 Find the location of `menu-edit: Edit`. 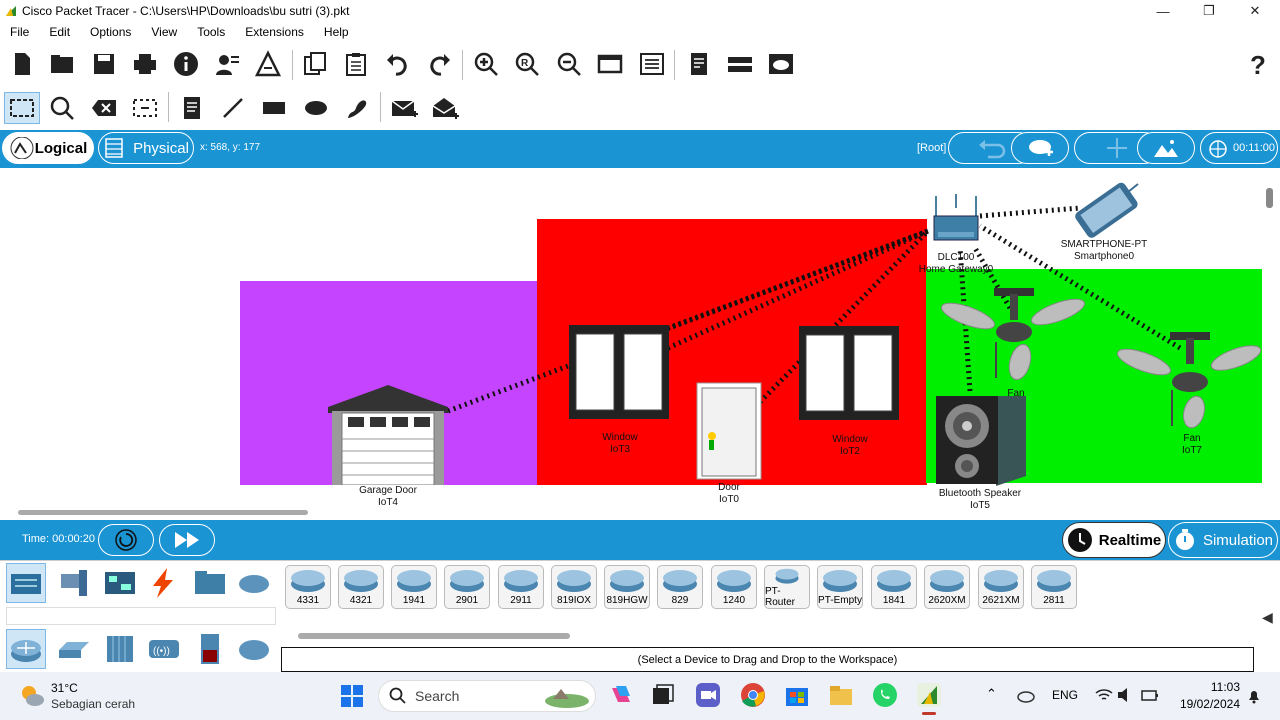

menu-edit: Edit is located at coordinates (59, 32).